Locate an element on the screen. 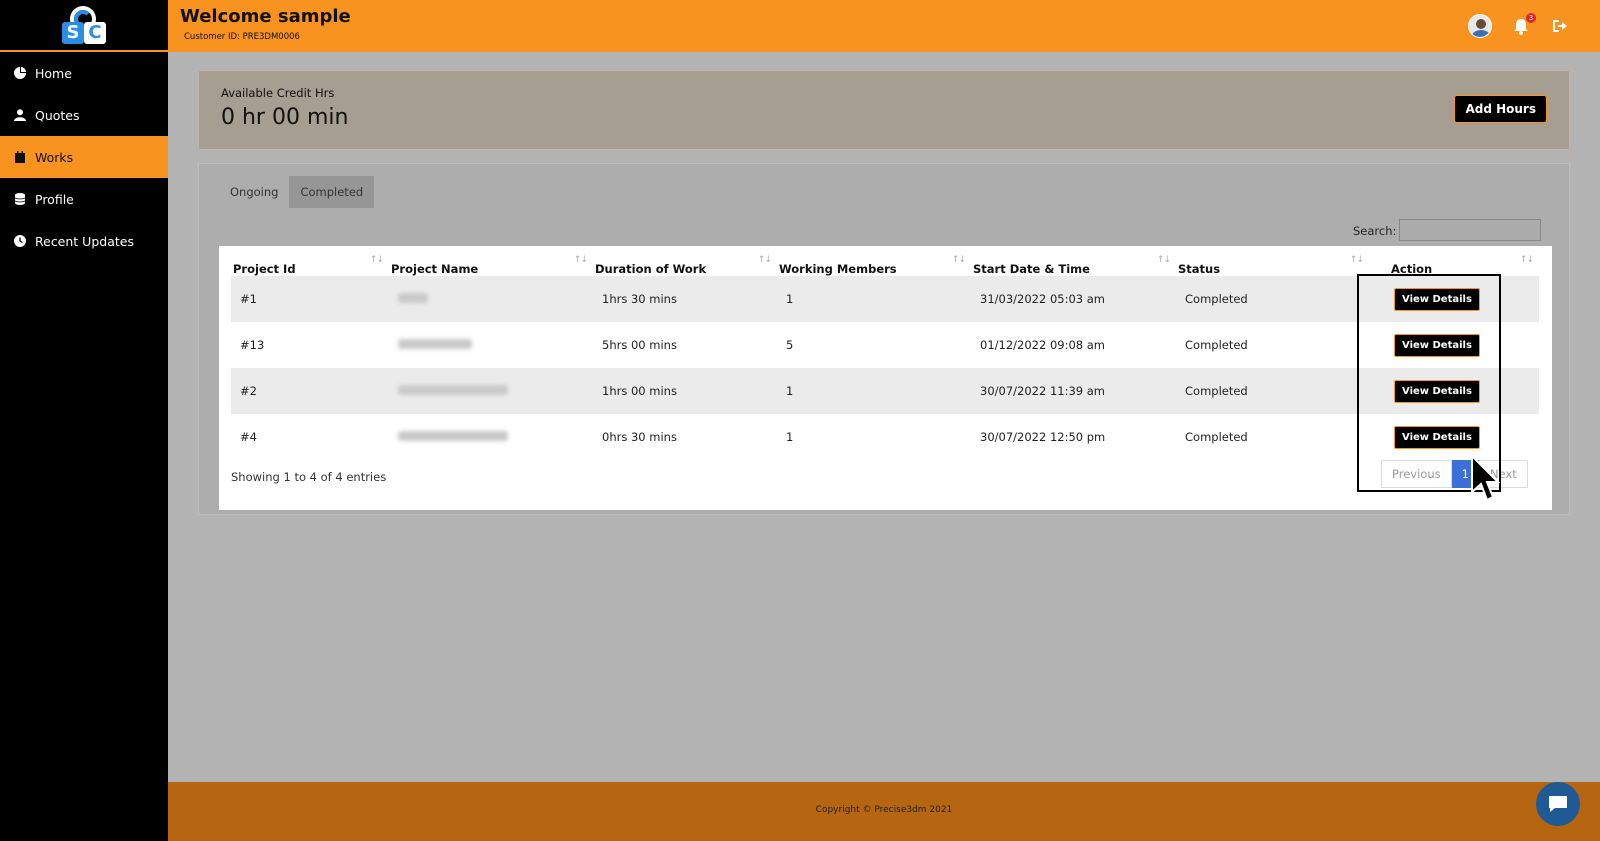 The height and width of the screenshot is (841, 1600). cell-duration: 0hrs 30 mins is located at coordinates (639, 437).